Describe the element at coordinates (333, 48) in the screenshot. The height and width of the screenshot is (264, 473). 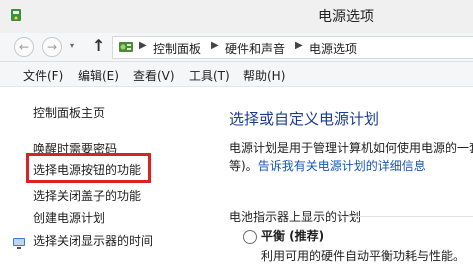
I see `breadcrumb-power-options: 电源选项` at that location.